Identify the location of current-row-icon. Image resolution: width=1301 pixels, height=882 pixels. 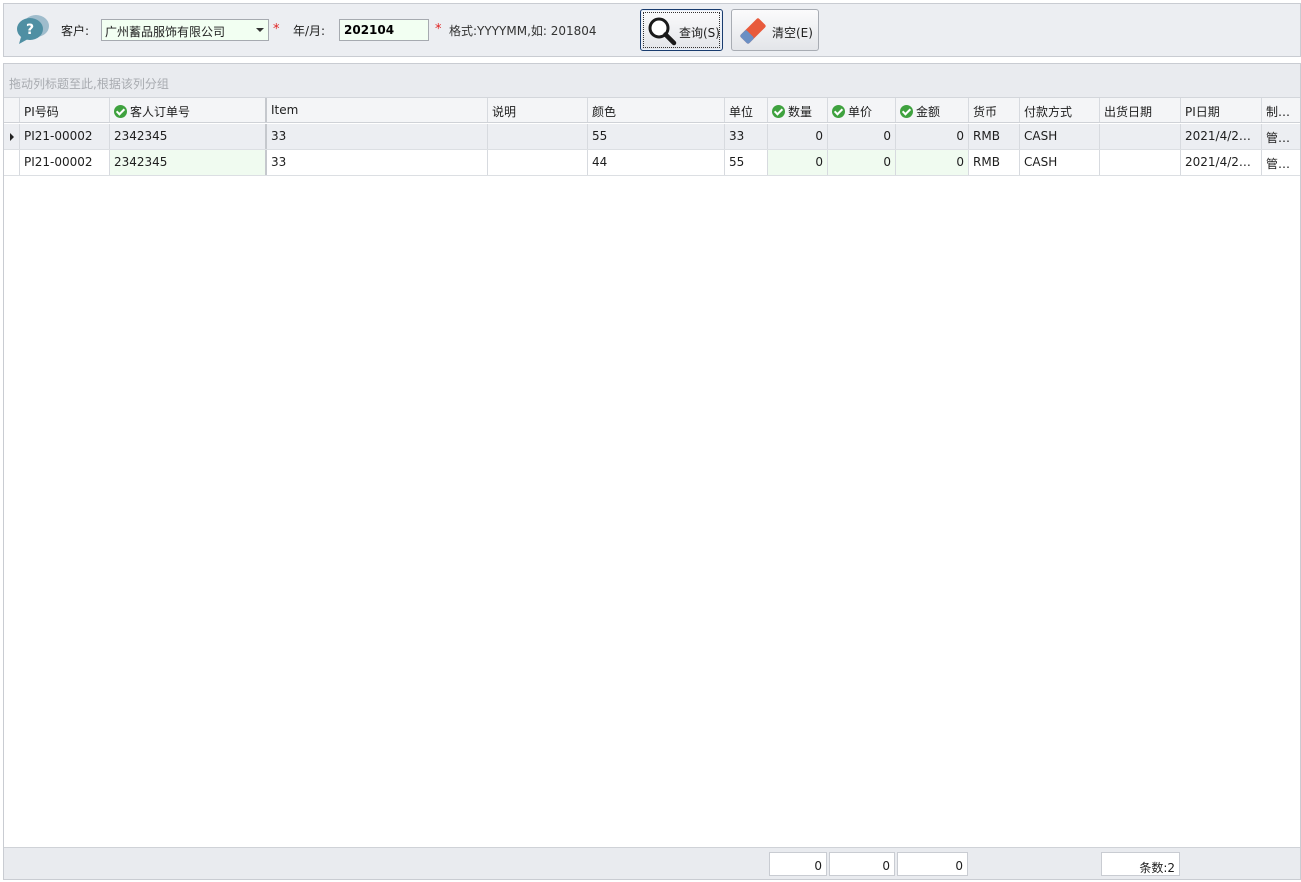
(12, 137).